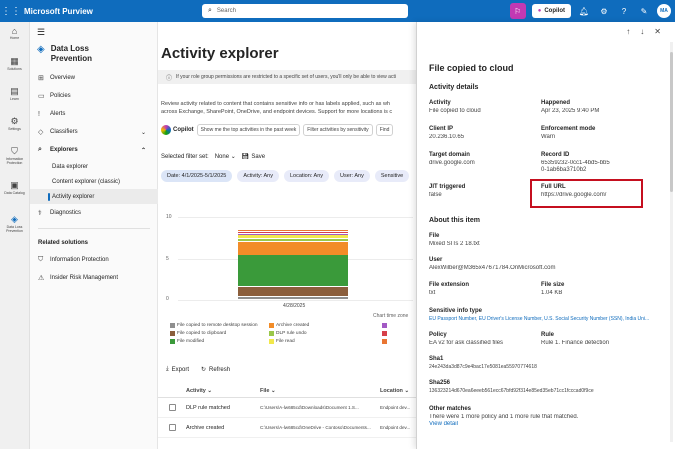  What do you see at coordinates (644, 11) in the screenshot?
I see `feedback-icon: ✎` at bounding box center [644, 11].